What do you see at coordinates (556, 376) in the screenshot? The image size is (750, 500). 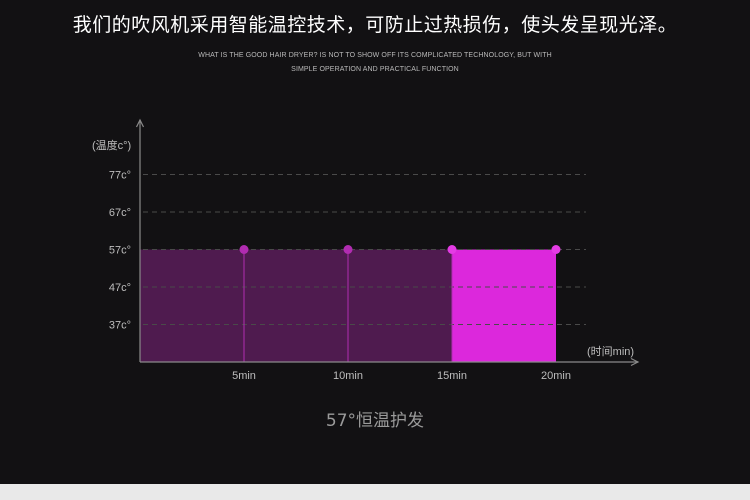 I see `x-tick-label-20: 20min` at bounding box center [556, 376].